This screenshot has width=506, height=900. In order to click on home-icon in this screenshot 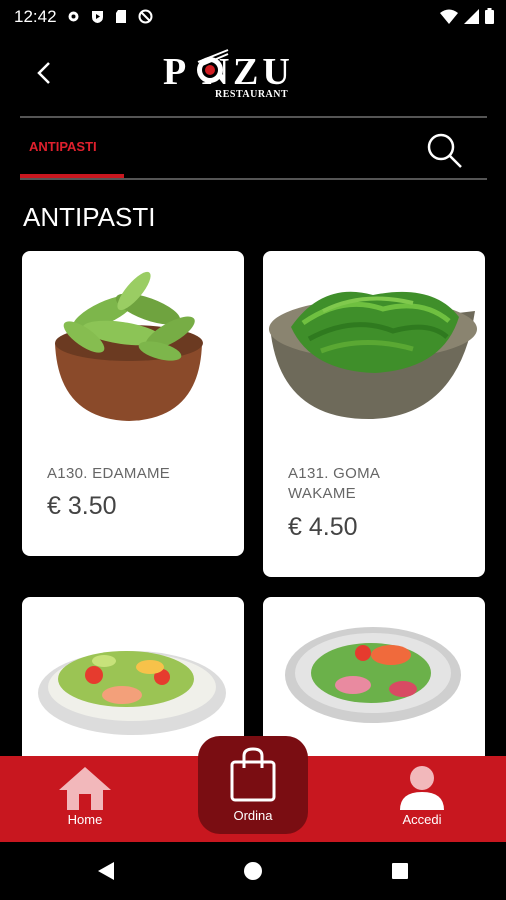, I will do `click(85, 788)`.